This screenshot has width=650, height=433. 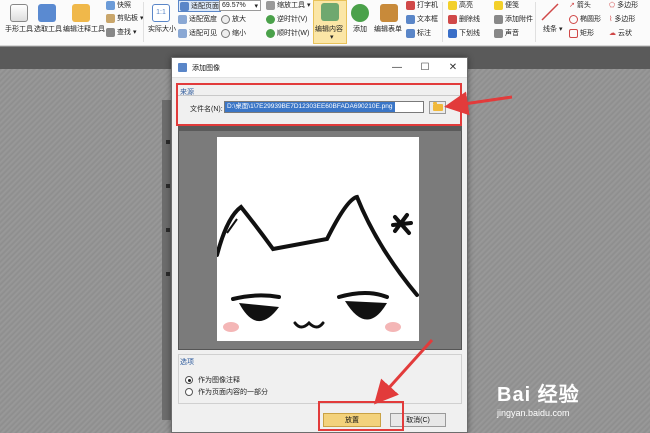 What do you see at coordinates (478, 103) in the screenshot?
I see `arrow-to-browse` at bounding box center [478, 103].